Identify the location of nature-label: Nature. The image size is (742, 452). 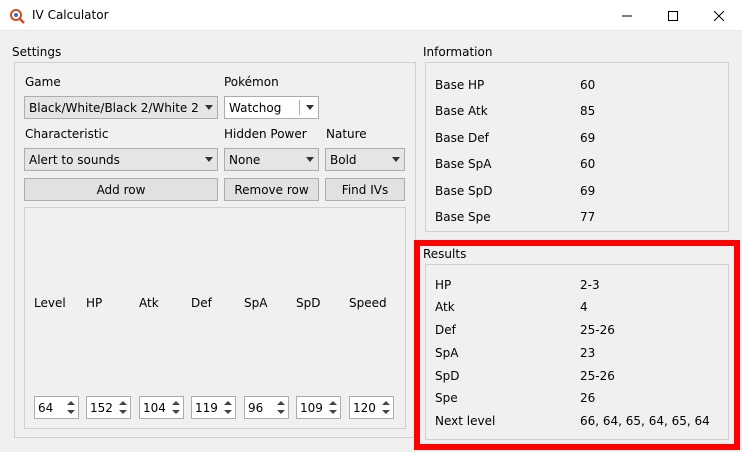
(346, 134).